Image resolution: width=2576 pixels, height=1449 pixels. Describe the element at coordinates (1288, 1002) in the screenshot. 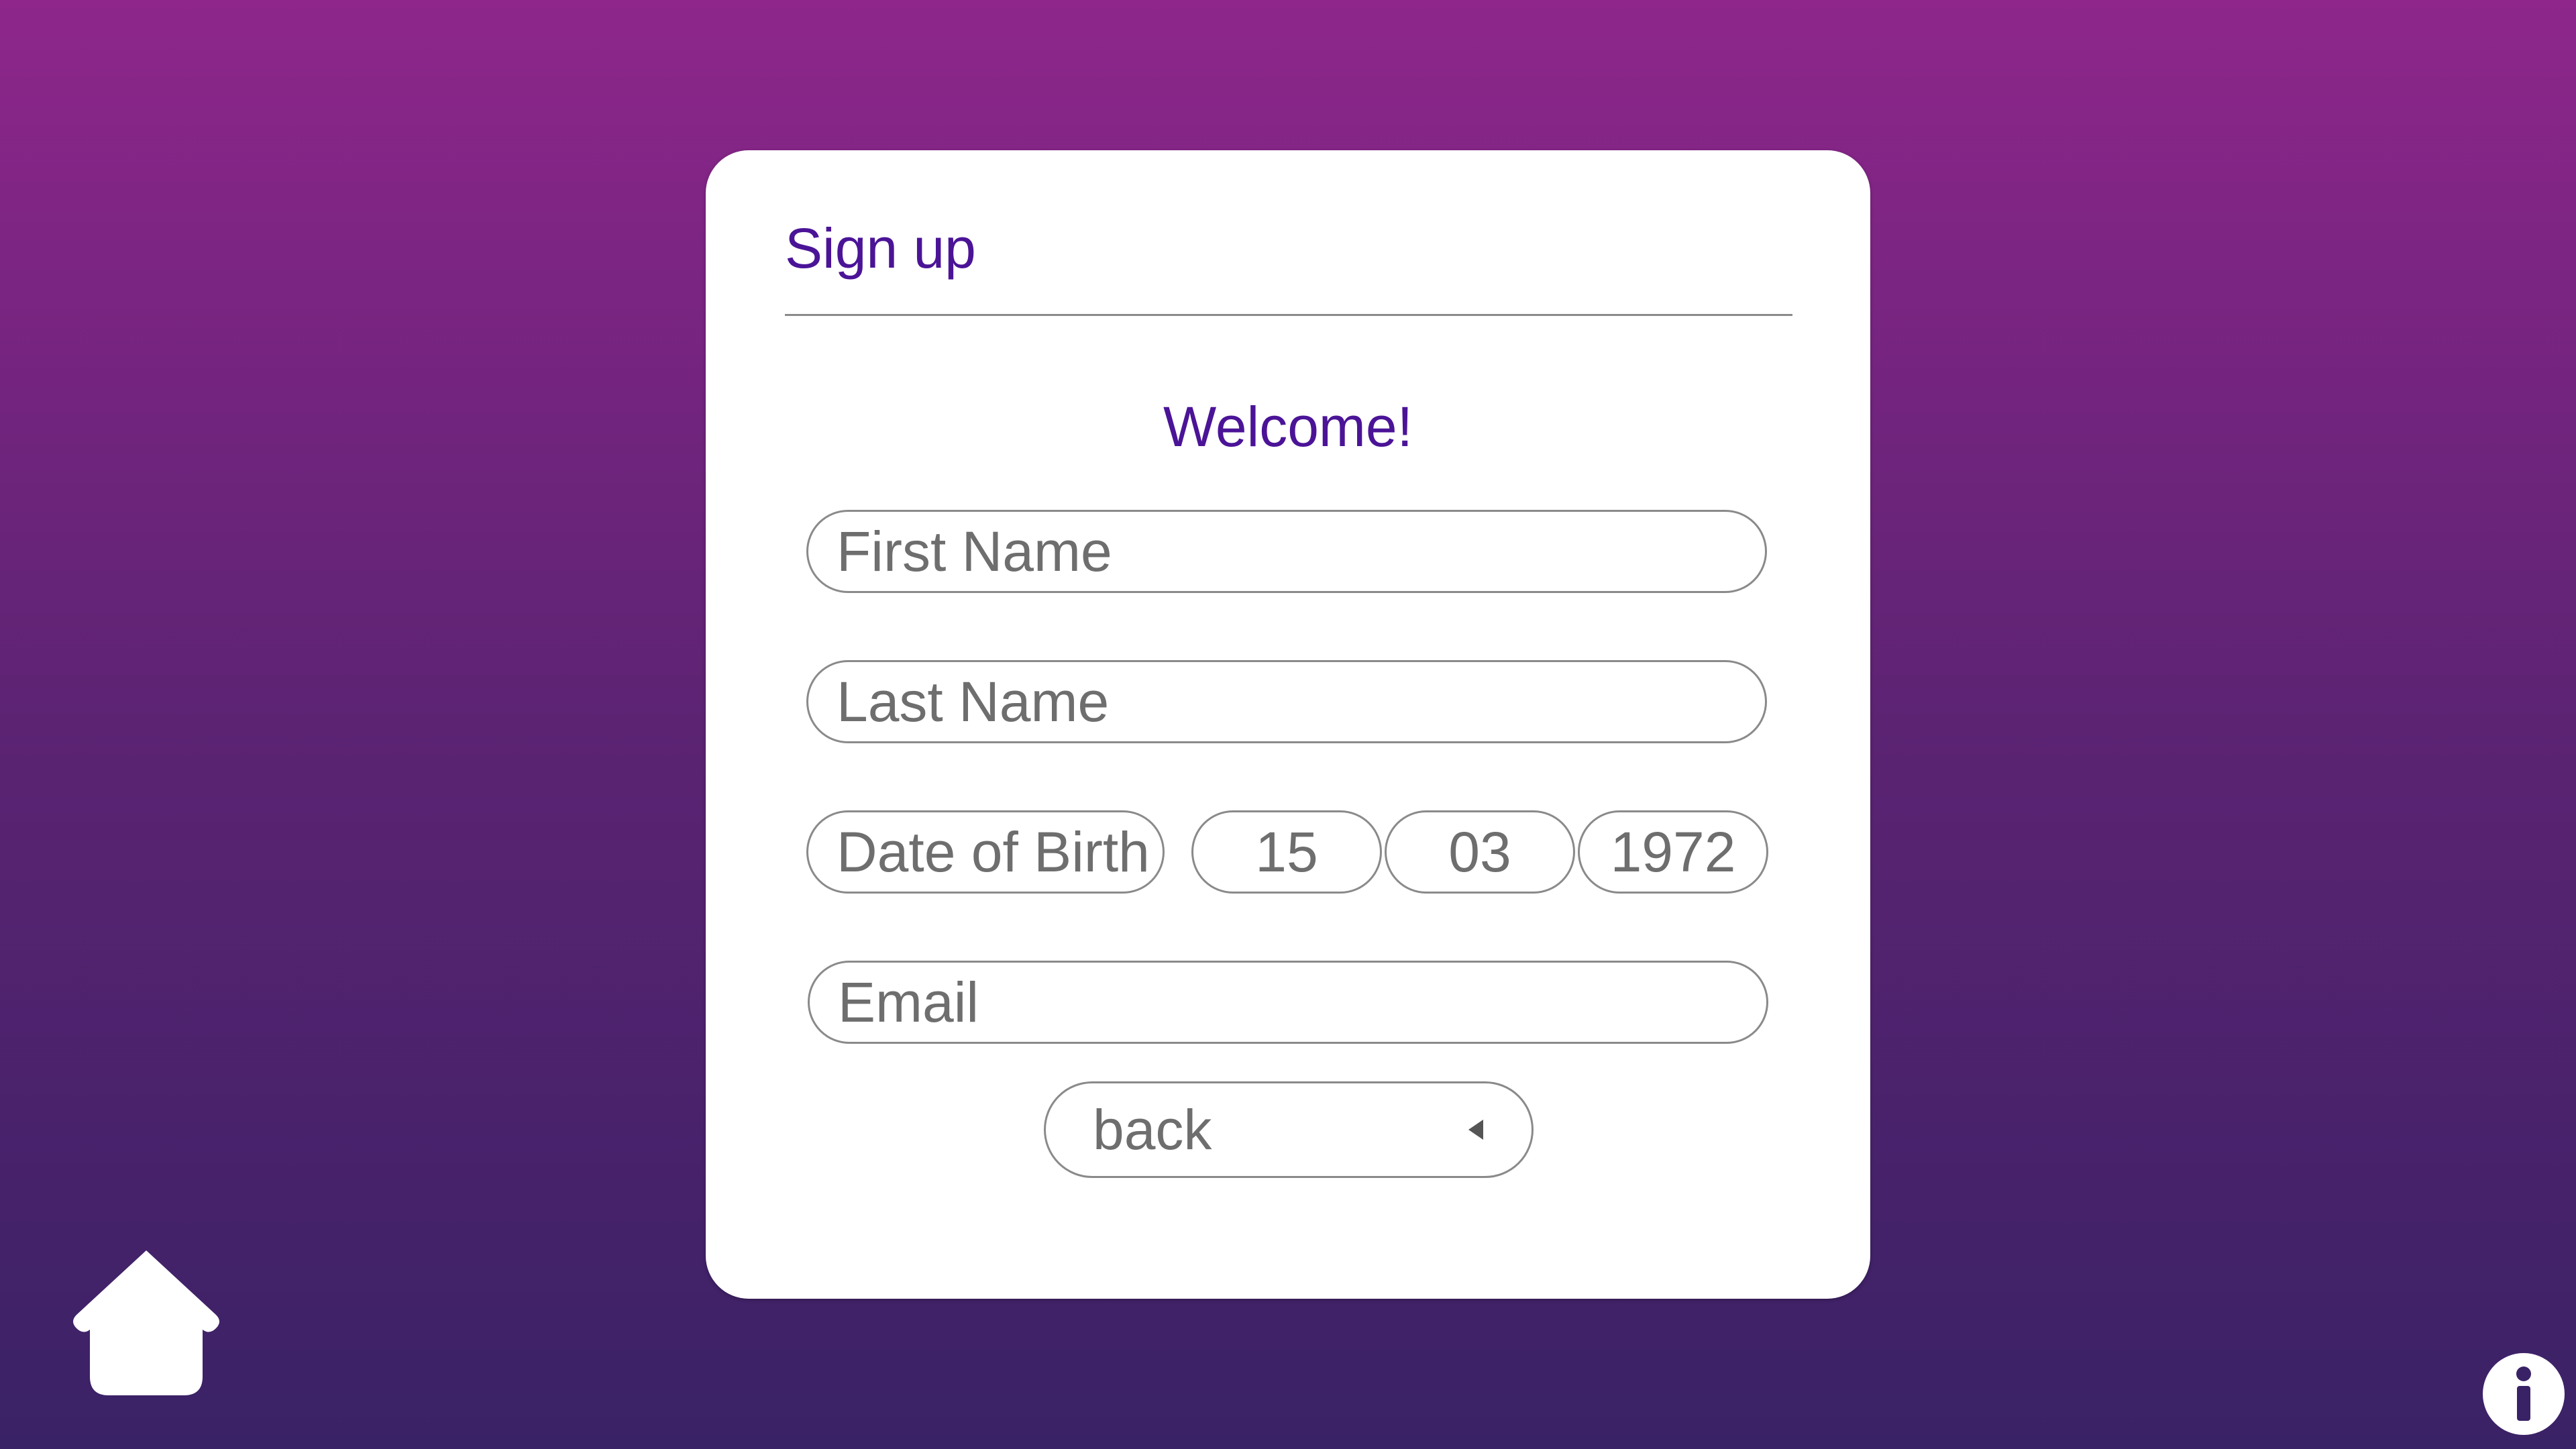

I see `email-input` at that location.